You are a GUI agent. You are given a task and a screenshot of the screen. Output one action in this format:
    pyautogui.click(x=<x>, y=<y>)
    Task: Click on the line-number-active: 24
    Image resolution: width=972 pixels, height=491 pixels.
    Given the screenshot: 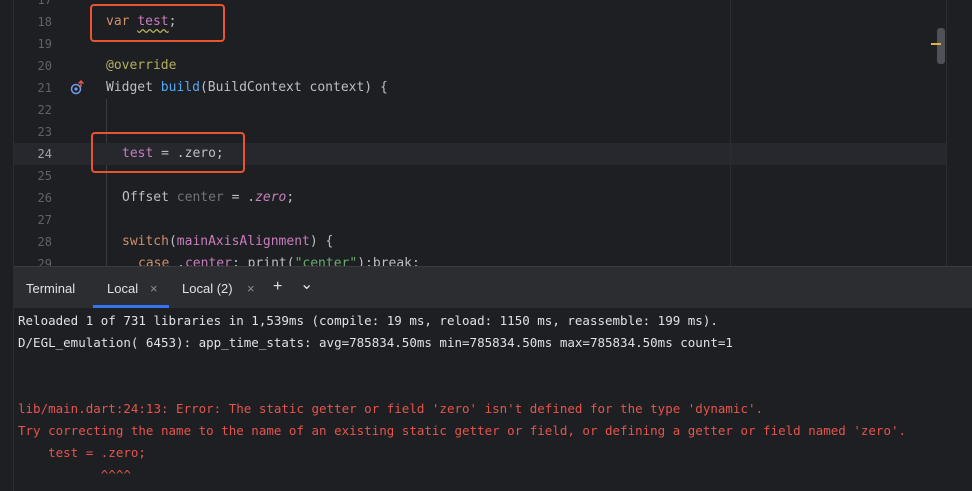 What is the action you would take?
    pyautogui.click(x=44, y=154)
    